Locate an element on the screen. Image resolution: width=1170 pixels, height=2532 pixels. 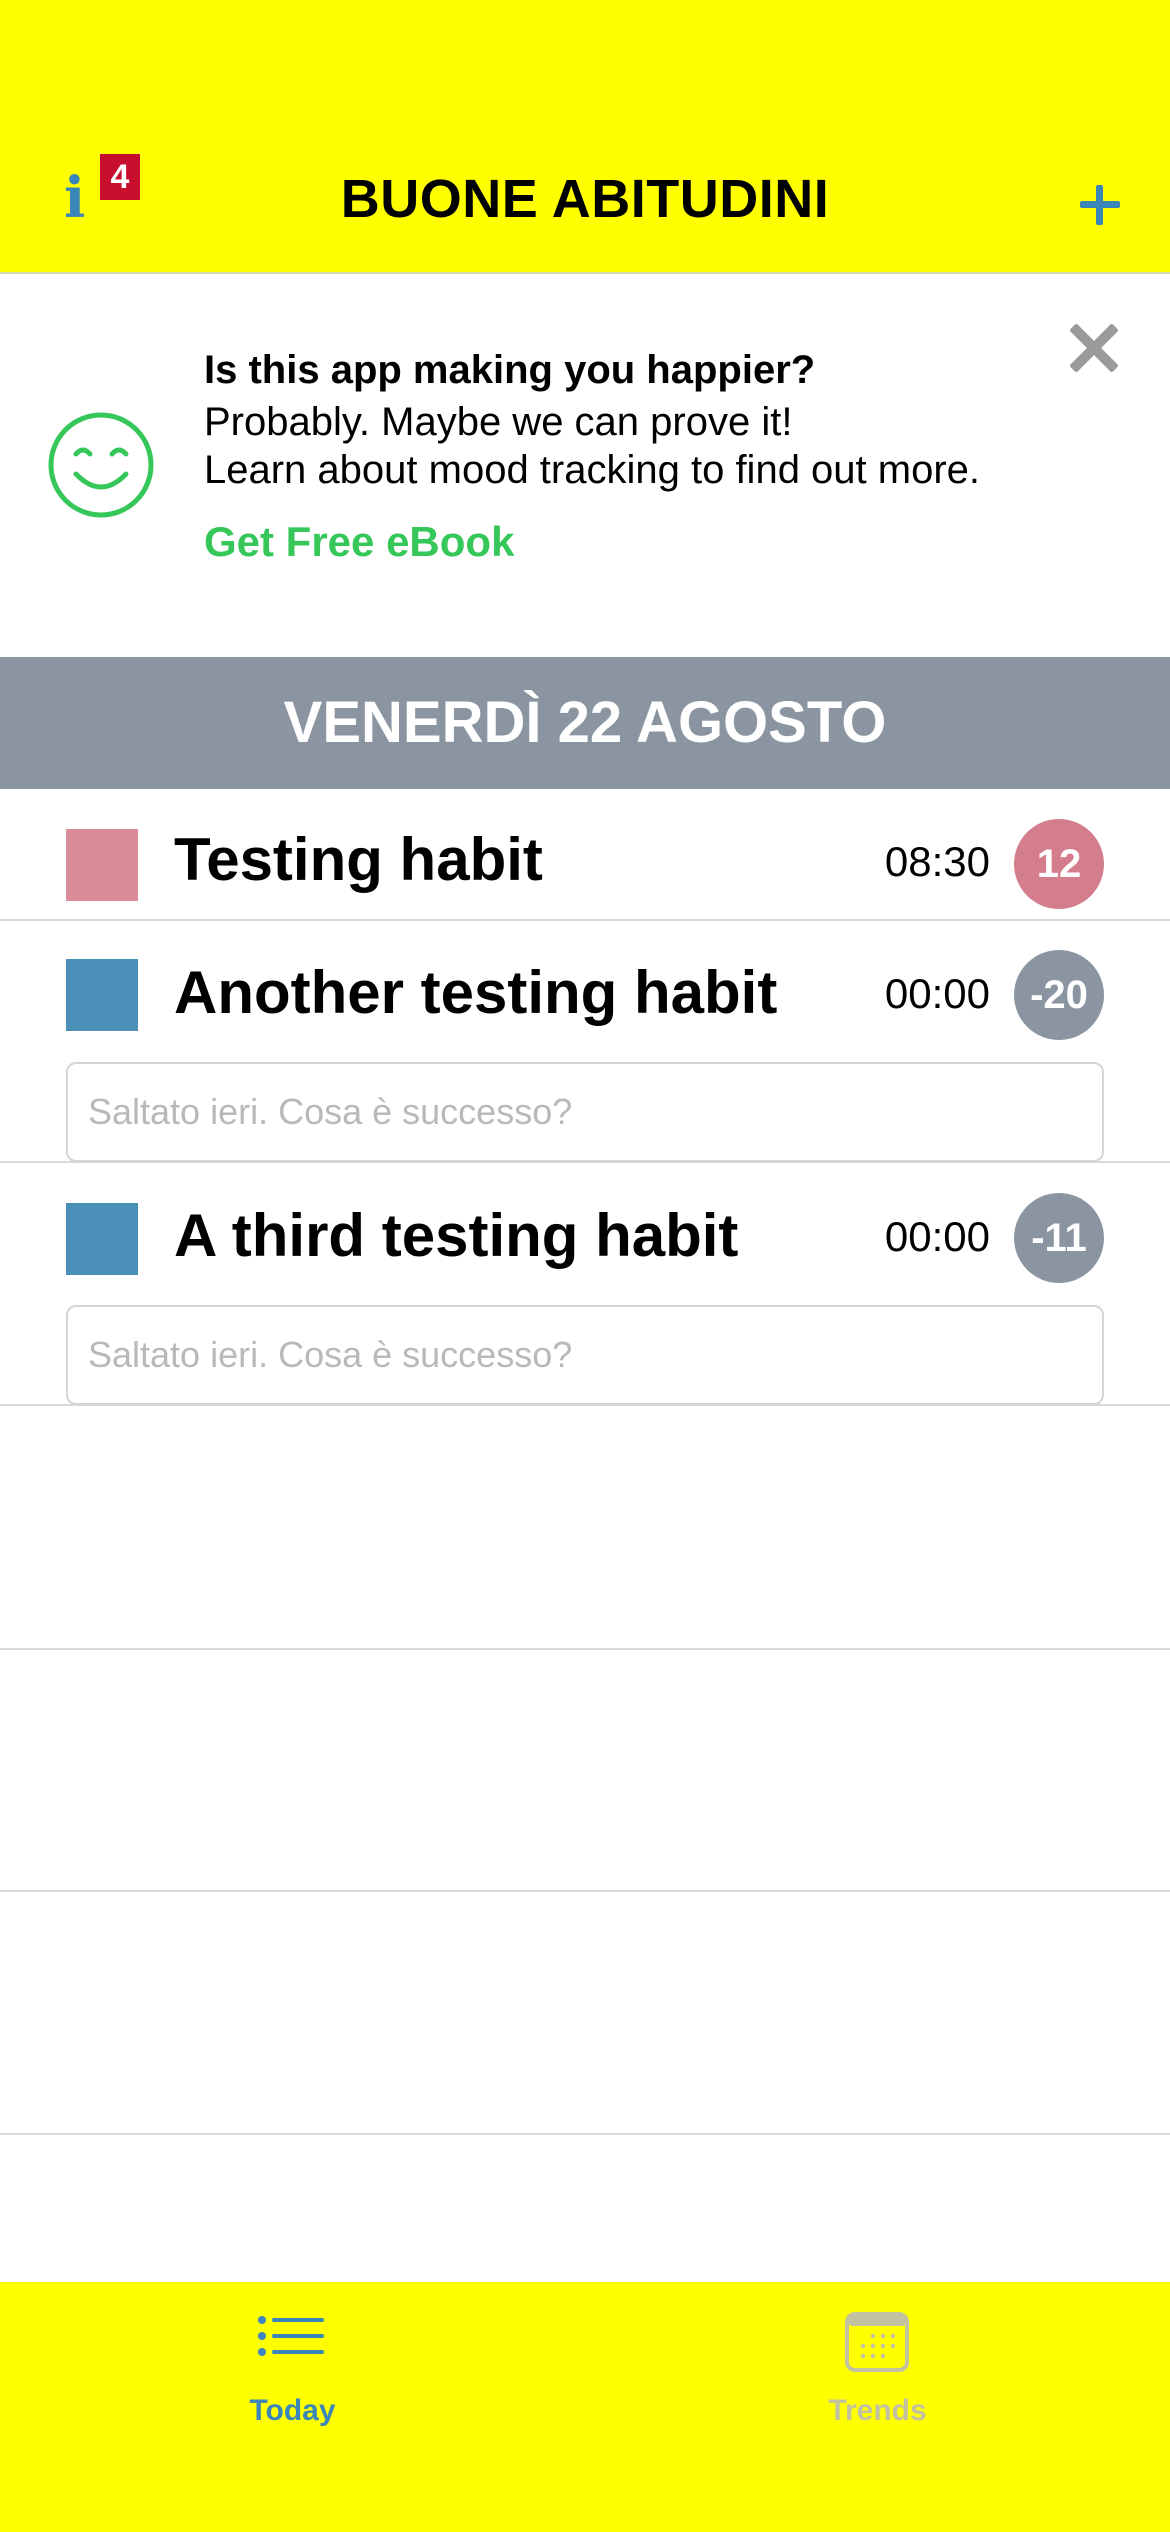
habit-time: 08:30 is located at coordinates (937, 862).